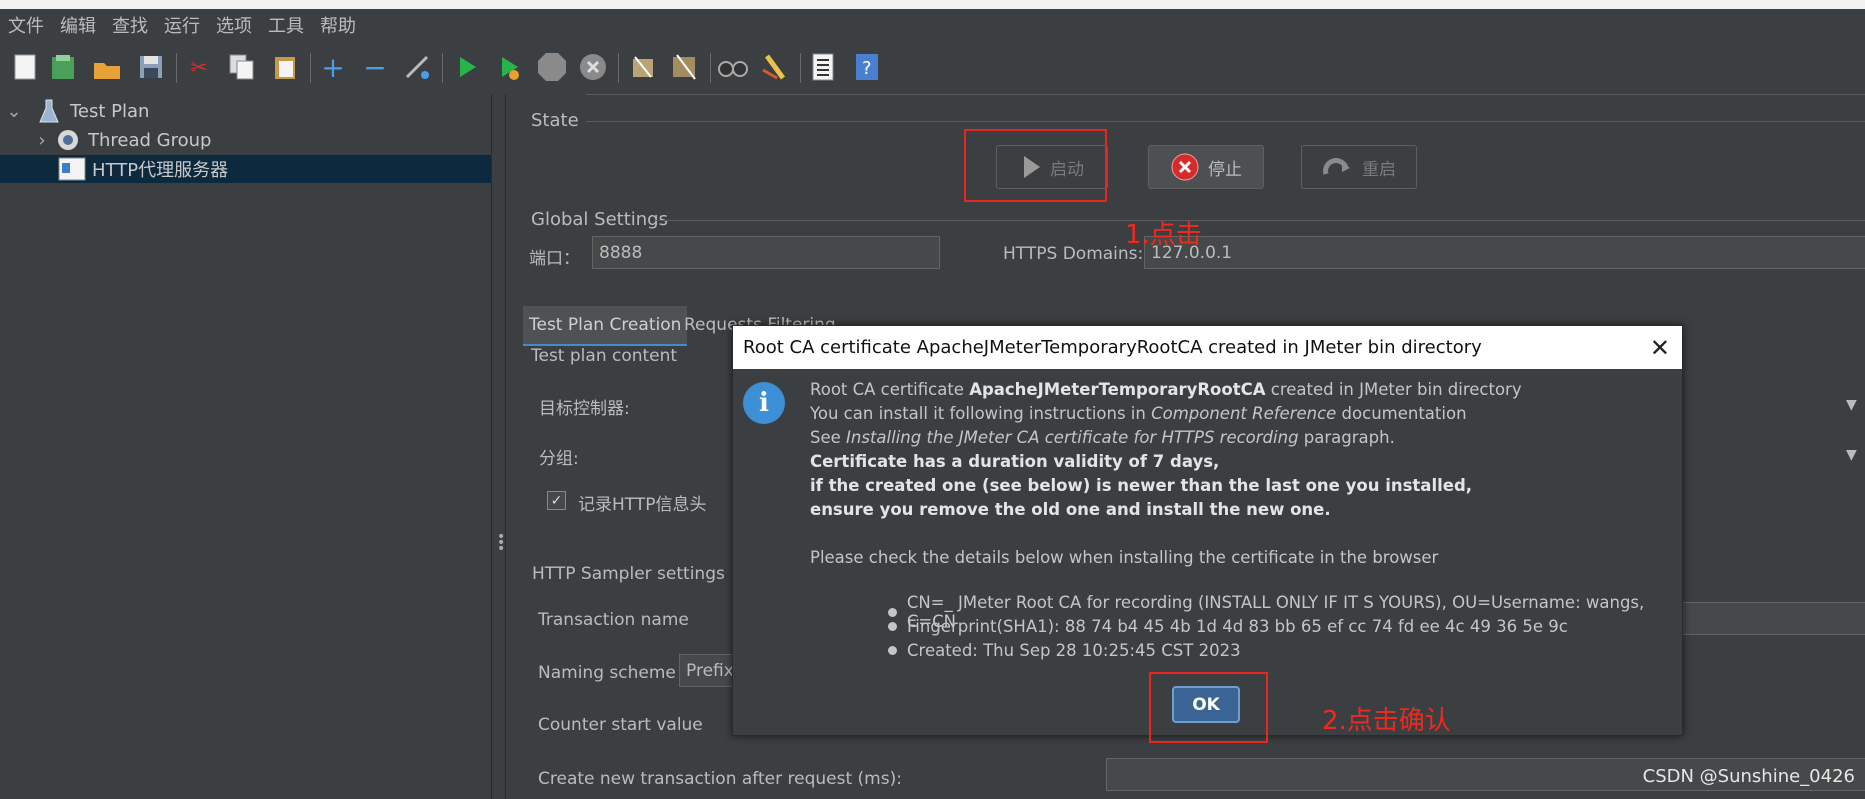 The image size is (1865, 799). I want to click on menu-file: 文件, so click(26, 25).